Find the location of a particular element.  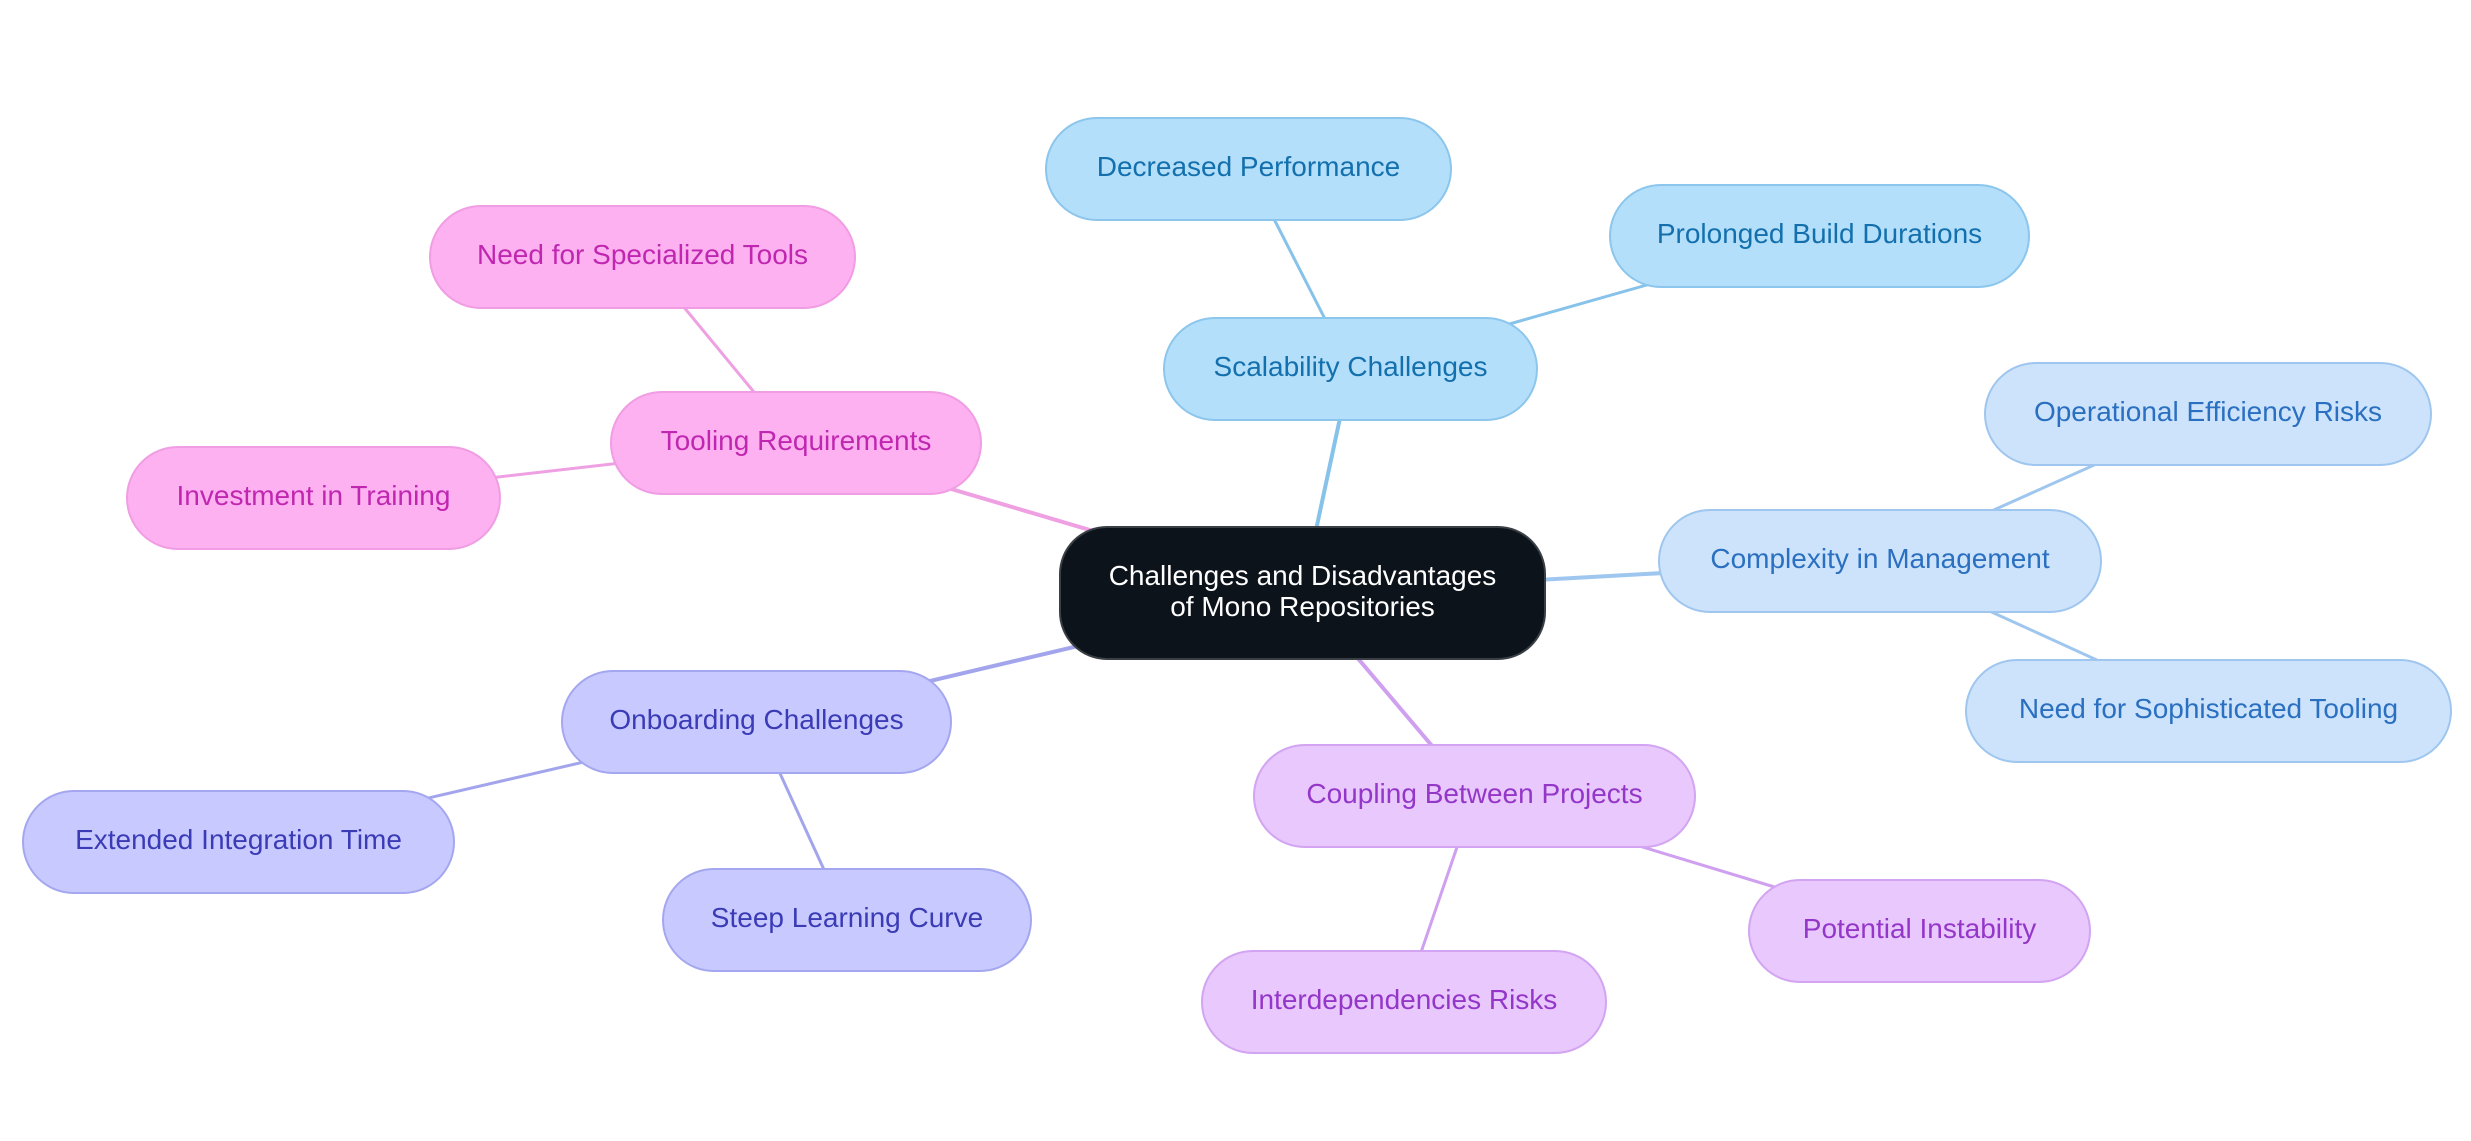

node-complexity: Complexity in Management is located at coordinates (1880, 561).